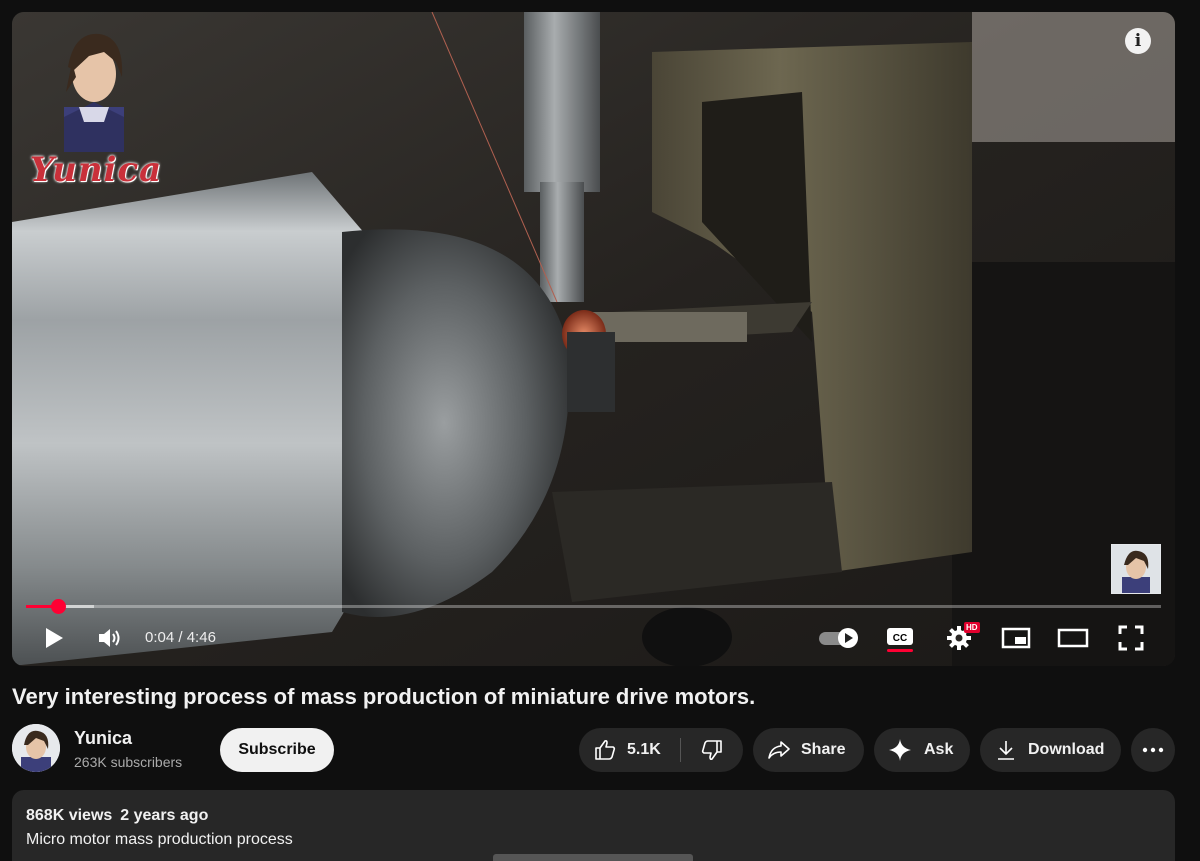  I want to click on captions-button: CC, so click(900, 638).